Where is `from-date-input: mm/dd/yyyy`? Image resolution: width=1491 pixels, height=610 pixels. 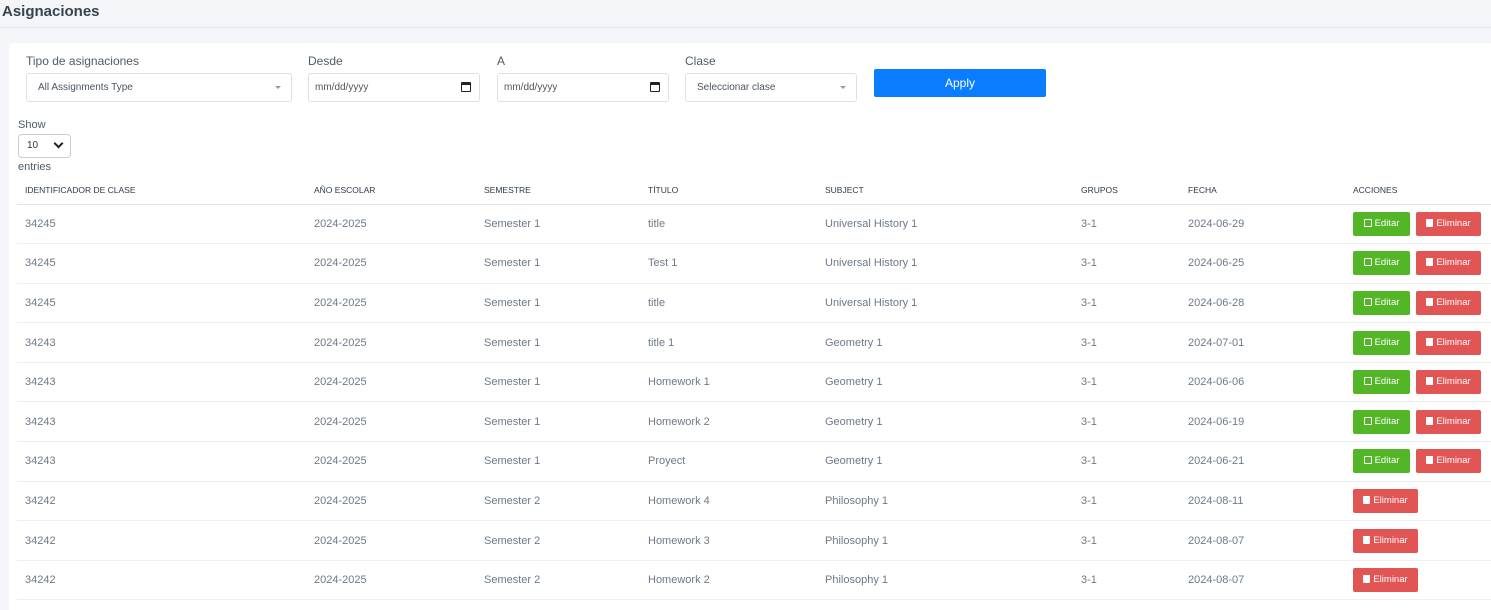
from-date-input: mm/dd/yyyy is located at coordinates (394, 87).